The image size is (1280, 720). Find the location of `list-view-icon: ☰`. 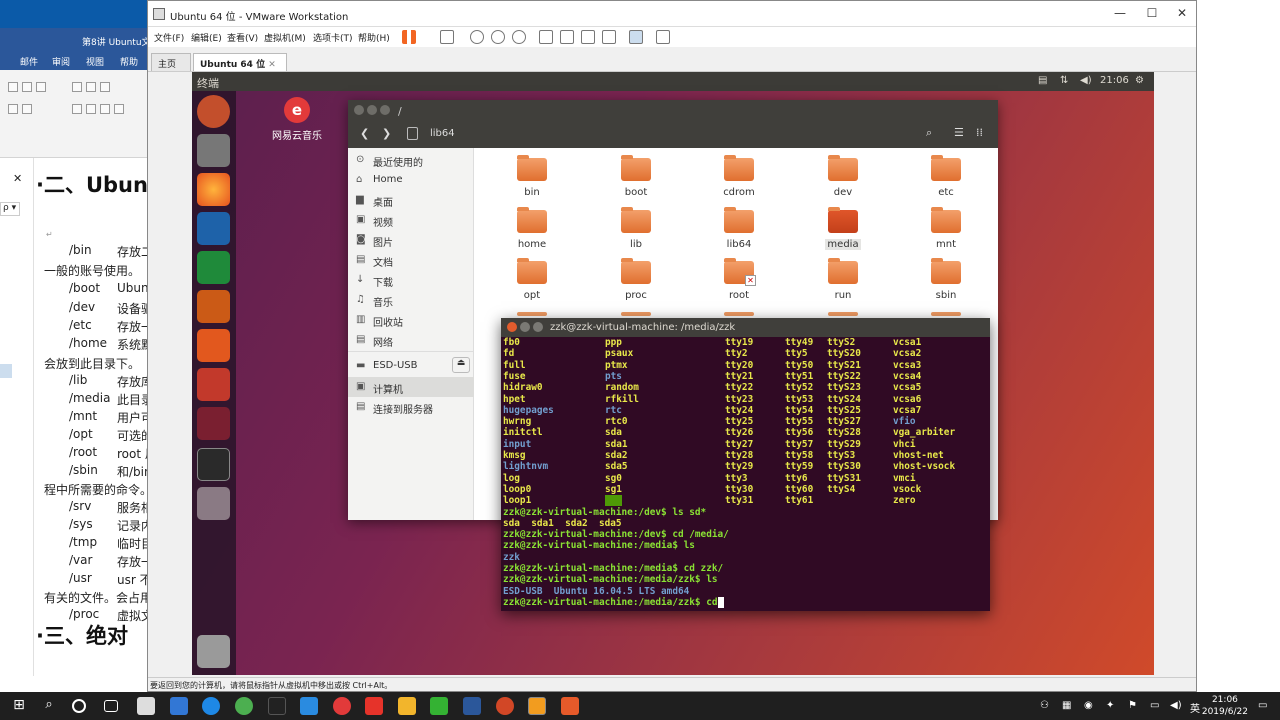

list-view-icon: ☰ is located at coordinates (959, 132).